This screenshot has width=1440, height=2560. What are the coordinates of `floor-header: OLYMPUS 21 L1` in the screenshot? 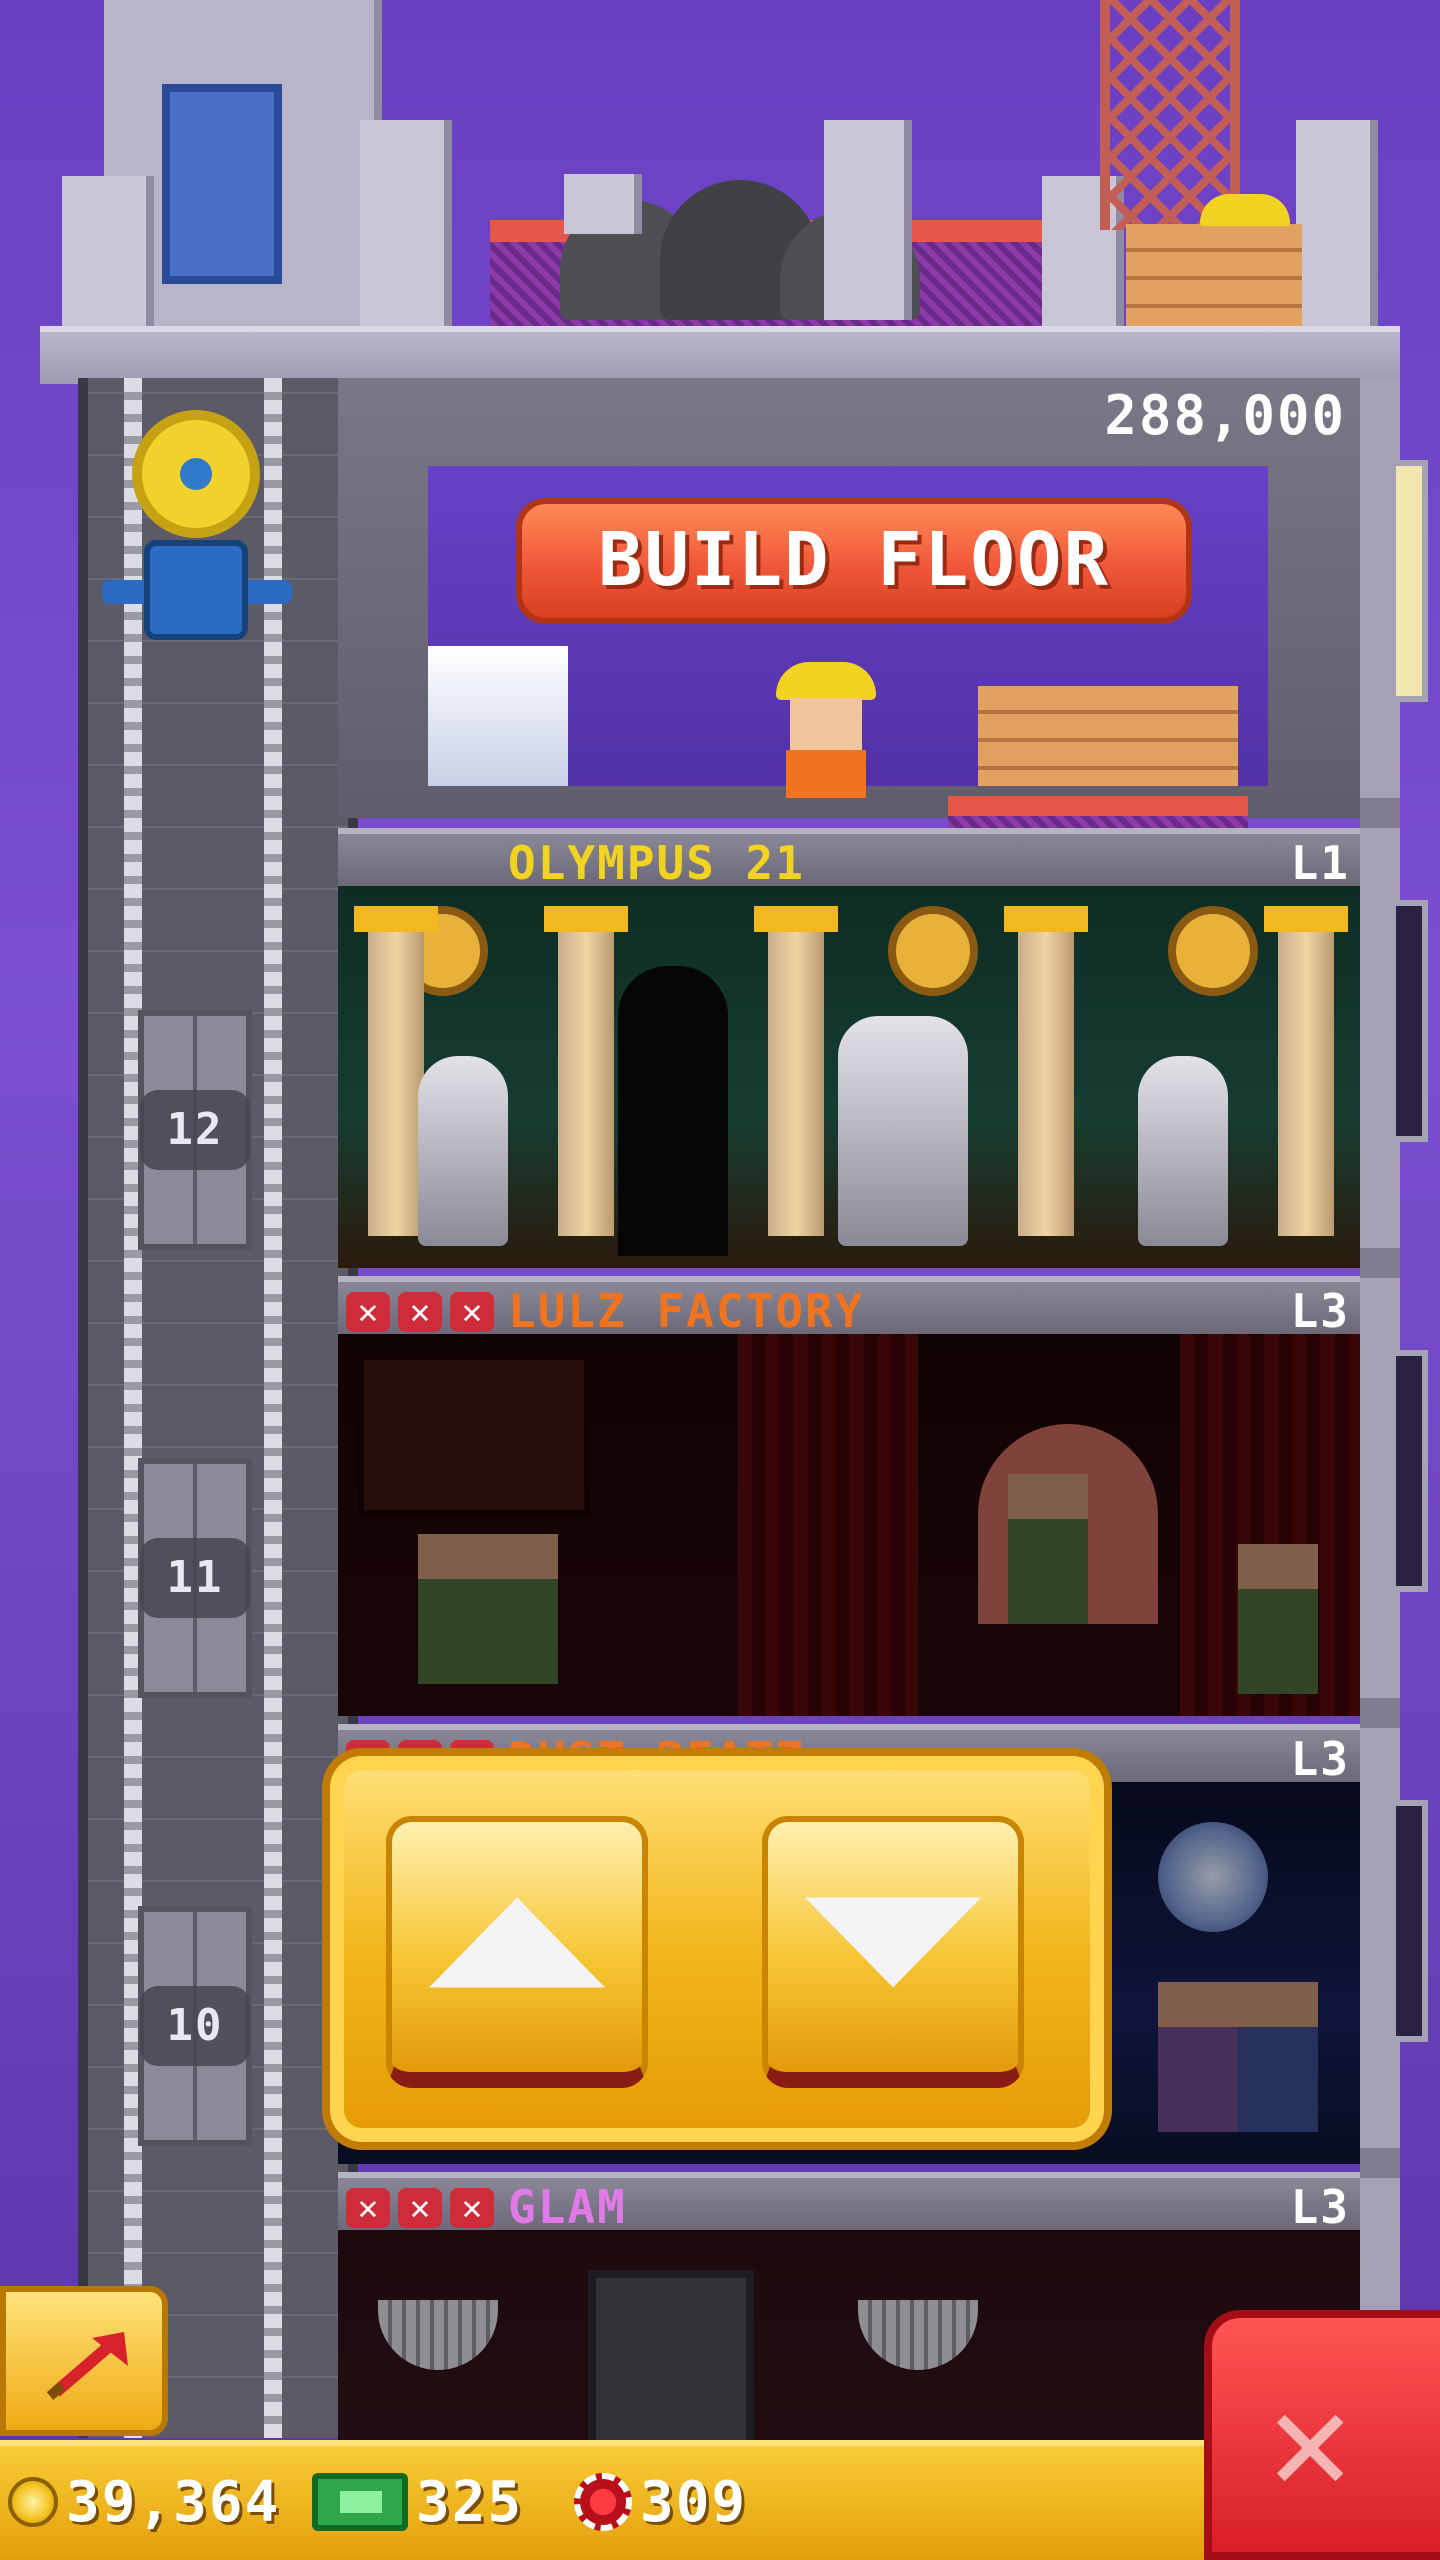 It's located at (849, 859).